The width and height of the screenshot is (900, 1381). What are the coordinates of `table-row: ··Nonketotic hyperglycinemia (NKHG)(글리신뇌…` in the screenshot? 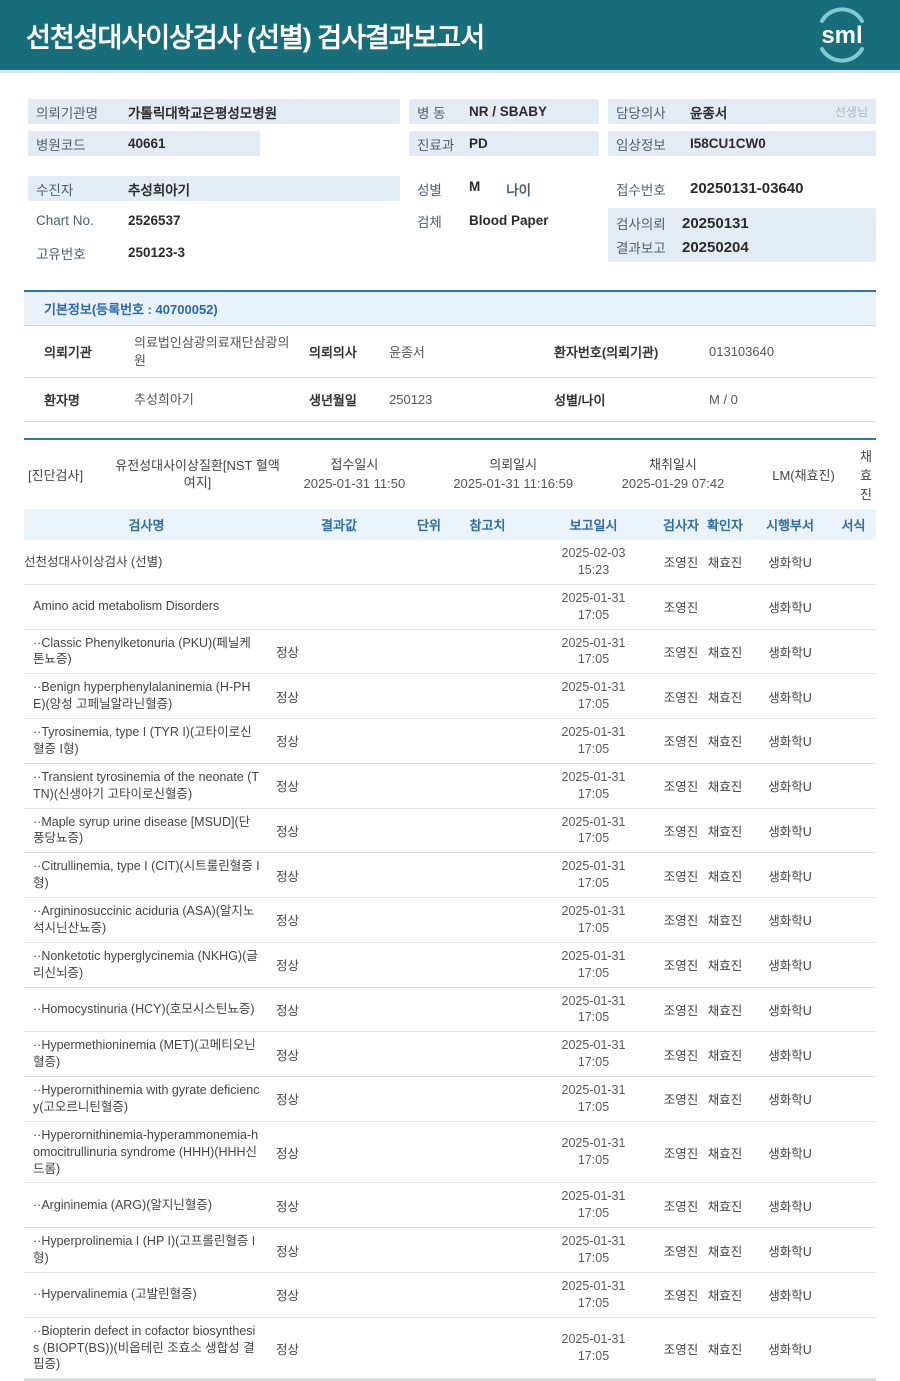 It's located at (450, 965).